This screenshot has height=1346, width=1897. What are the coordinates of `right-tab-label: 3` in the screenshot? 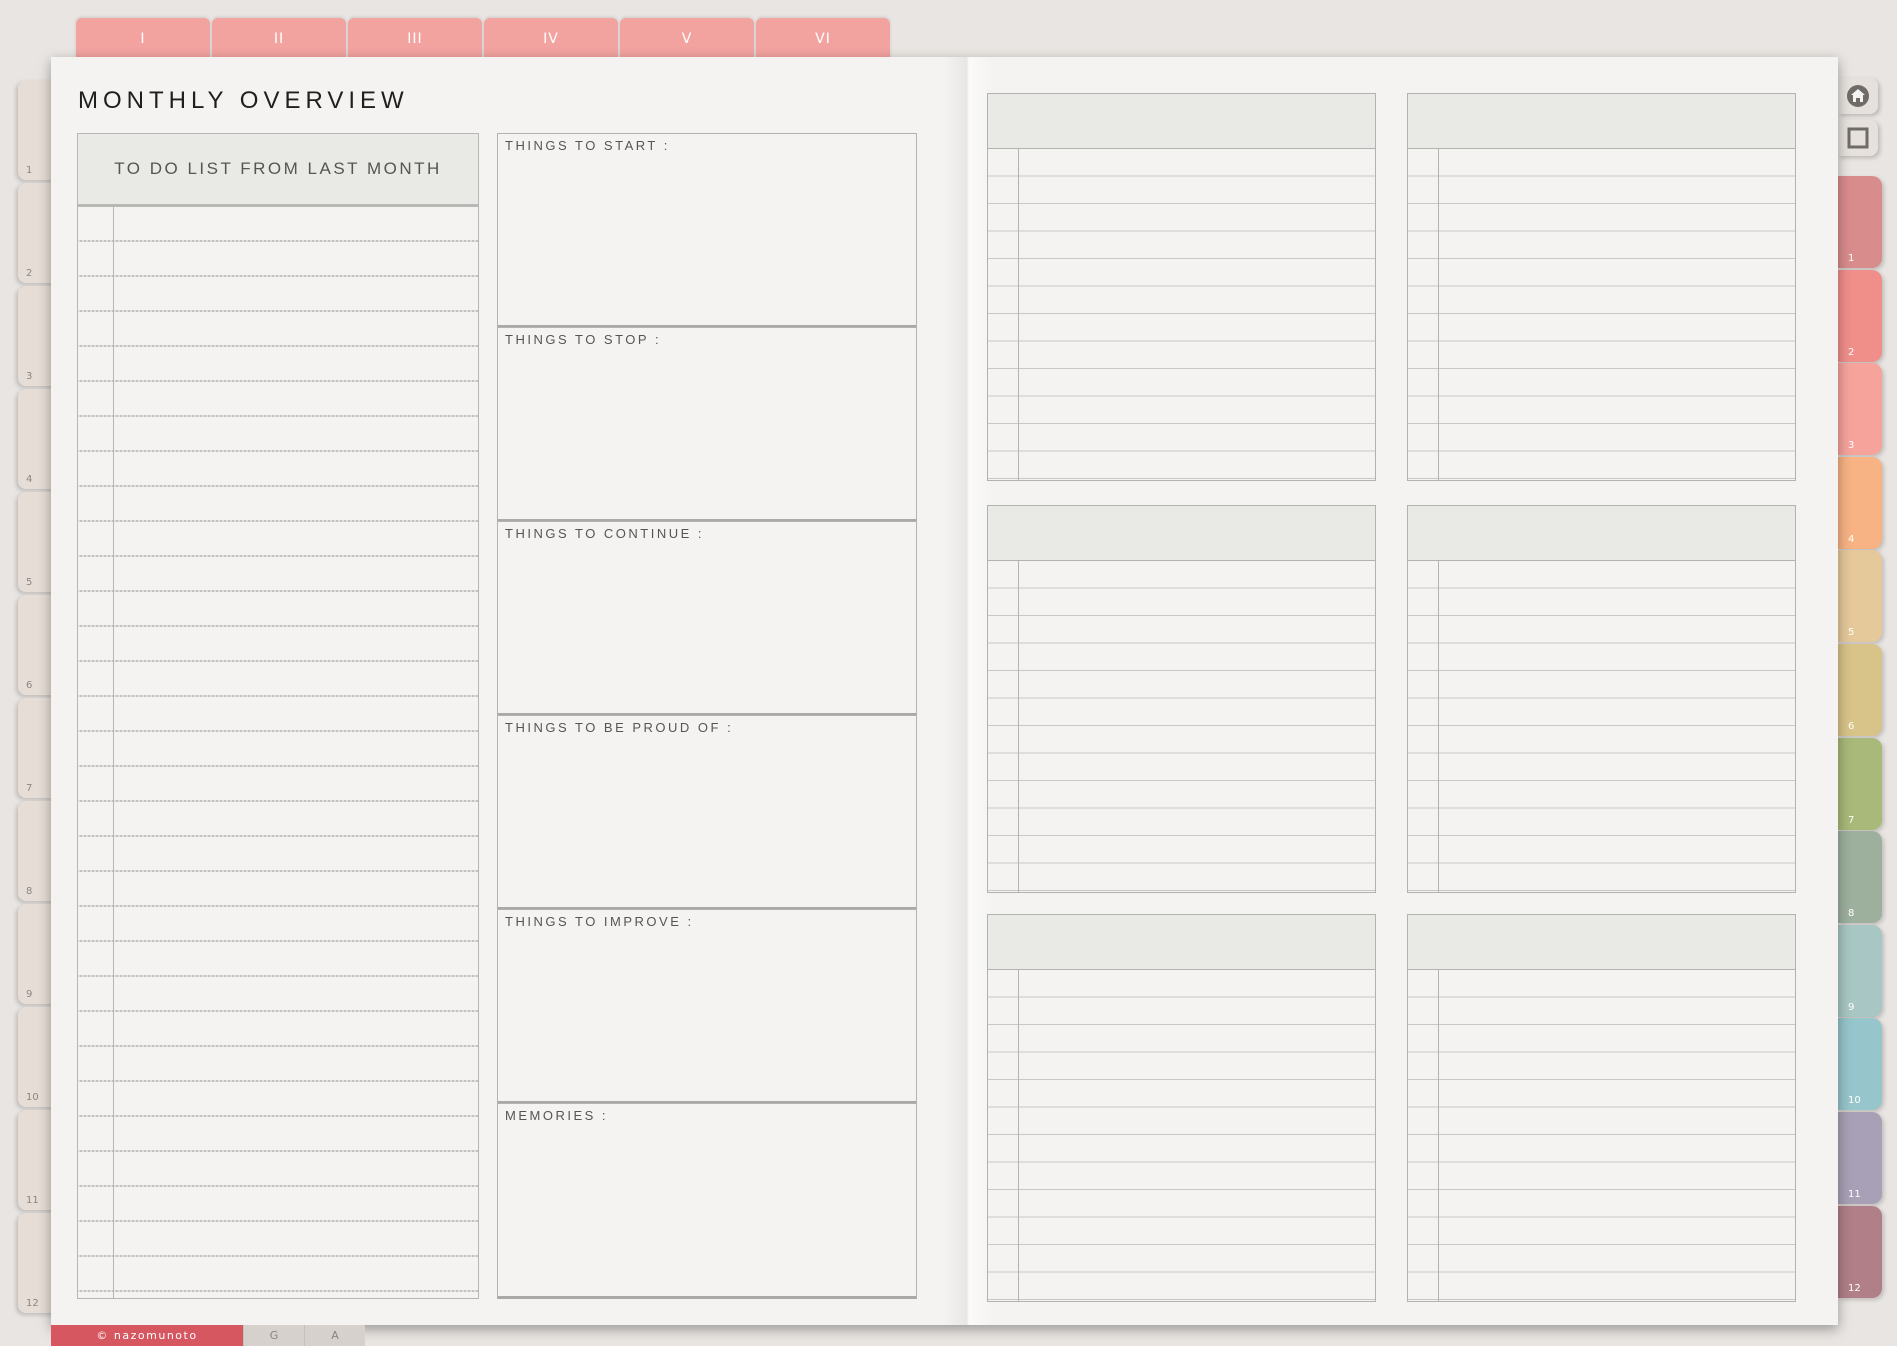 It's located at (1851, 445).